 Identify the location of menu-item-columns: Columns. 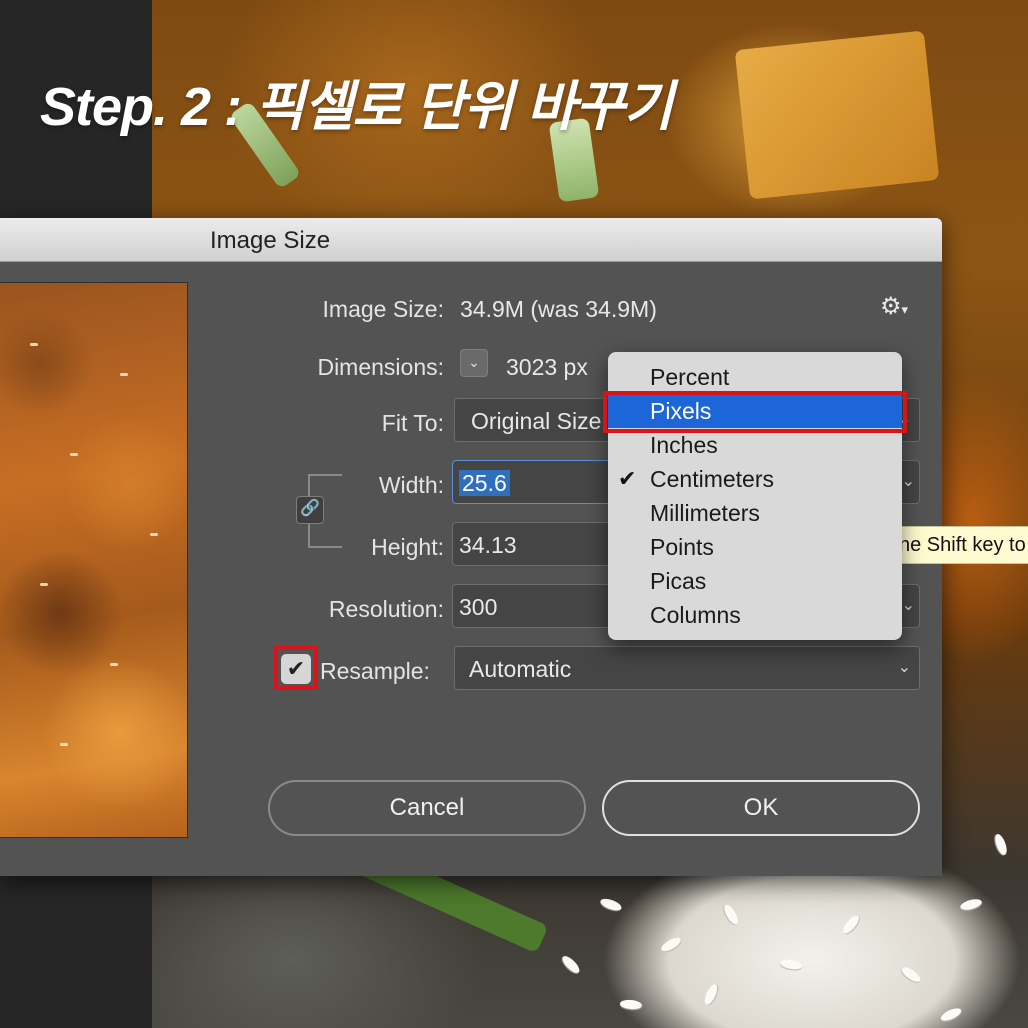
(755, 615).